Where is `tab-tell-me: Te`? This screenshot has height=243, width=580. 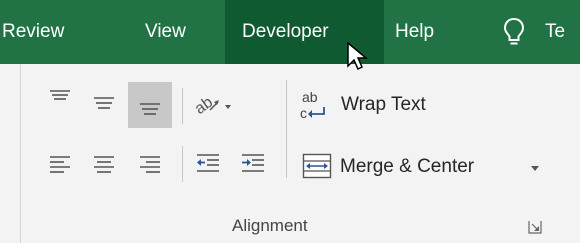
tab-tell-me: Te is located at coordinates (555, 32).